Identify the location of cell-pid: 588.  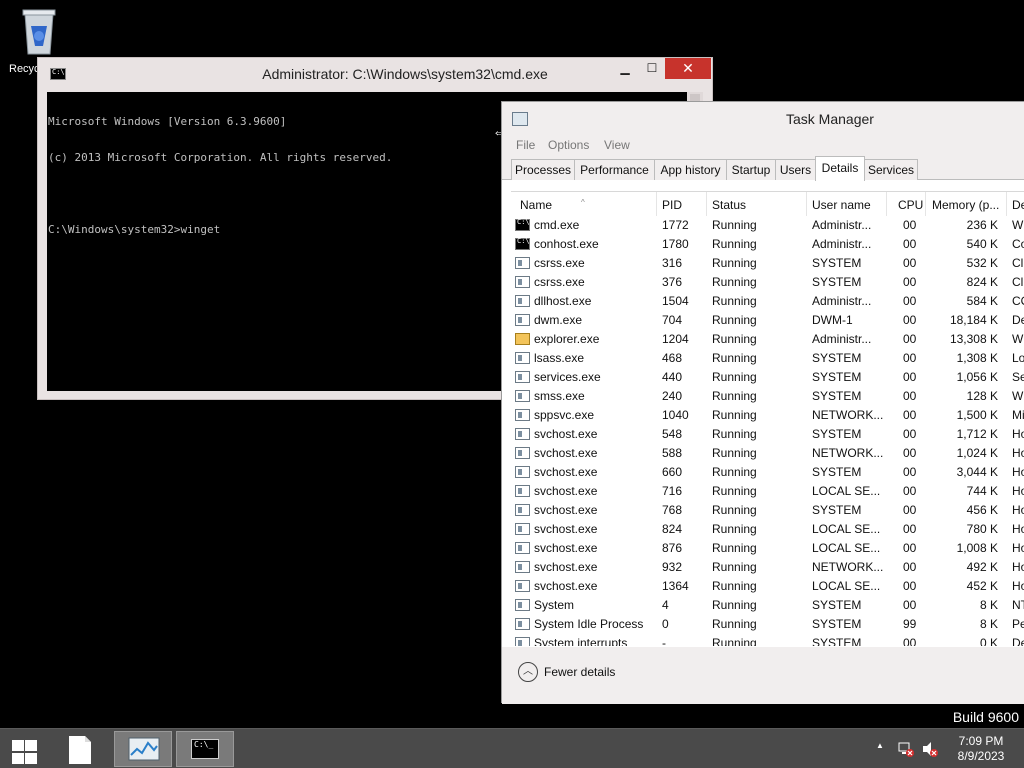
(672, 453).